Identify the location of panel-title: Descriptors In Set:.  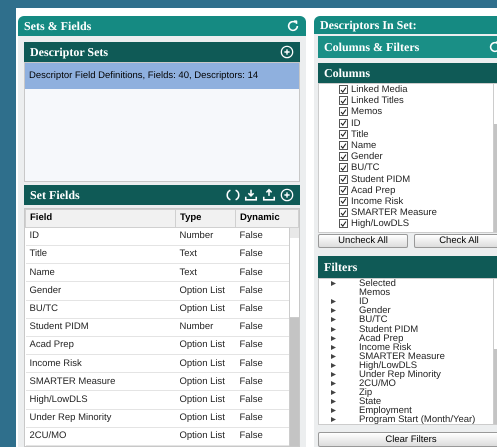
(368, 25).